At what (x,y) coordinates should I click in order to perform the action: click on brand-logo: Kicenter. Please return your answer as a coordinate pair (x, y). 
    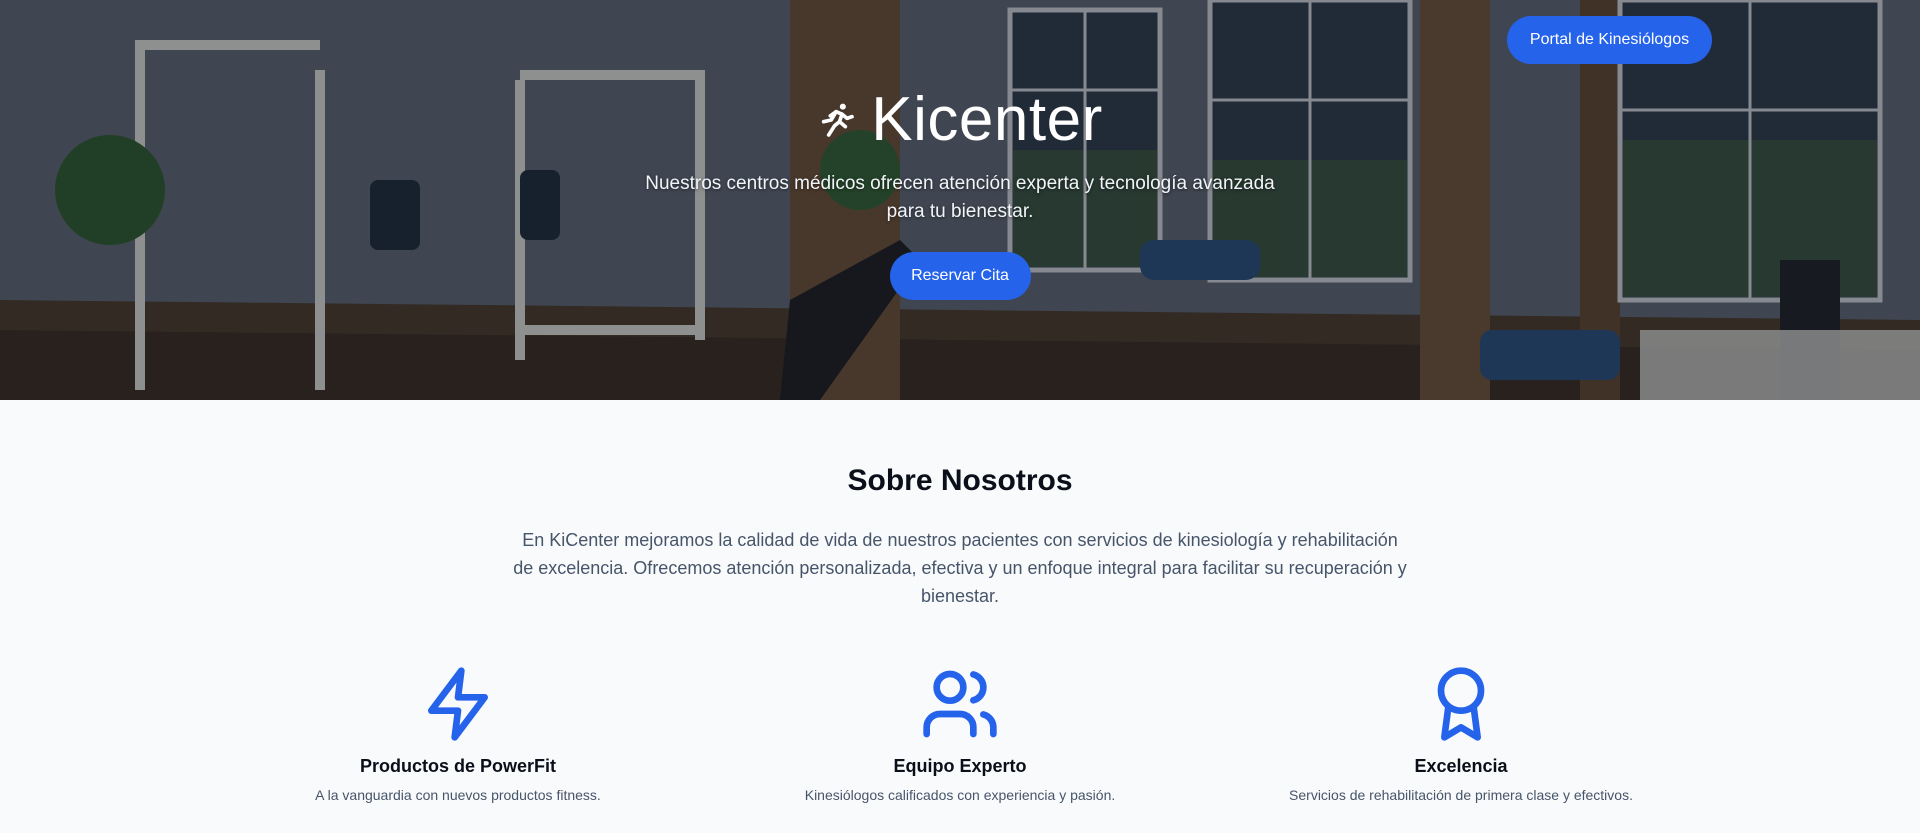
    Looking at the image, I should click on (959, 120).